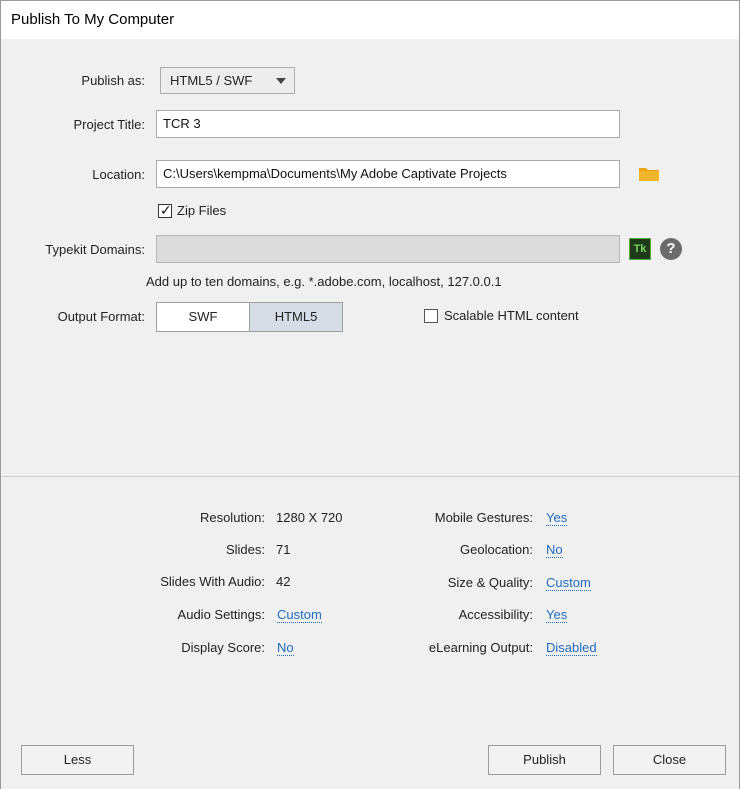  What do you see at coordinates (113, 80) in the screenshot?
I see `publish-as-label: Publish as:` at bounding box center [113, 80].